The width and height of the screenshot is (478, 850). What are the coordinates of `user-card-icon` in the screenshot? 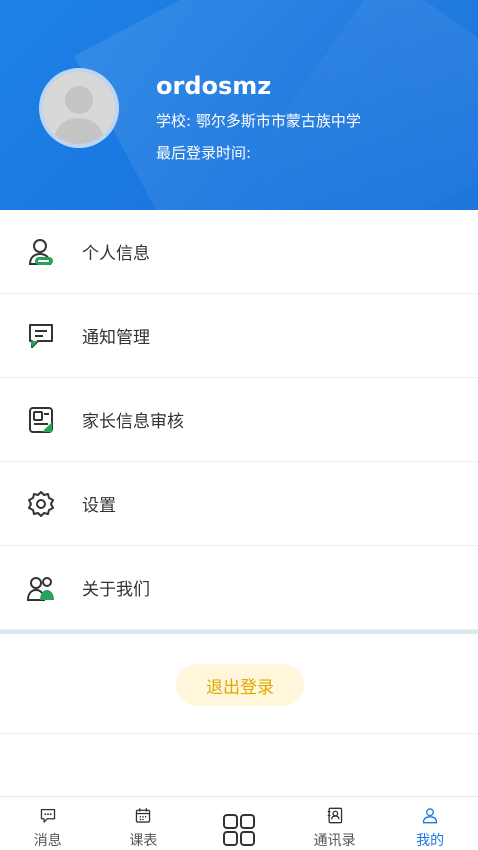 It's located at (41, 252).